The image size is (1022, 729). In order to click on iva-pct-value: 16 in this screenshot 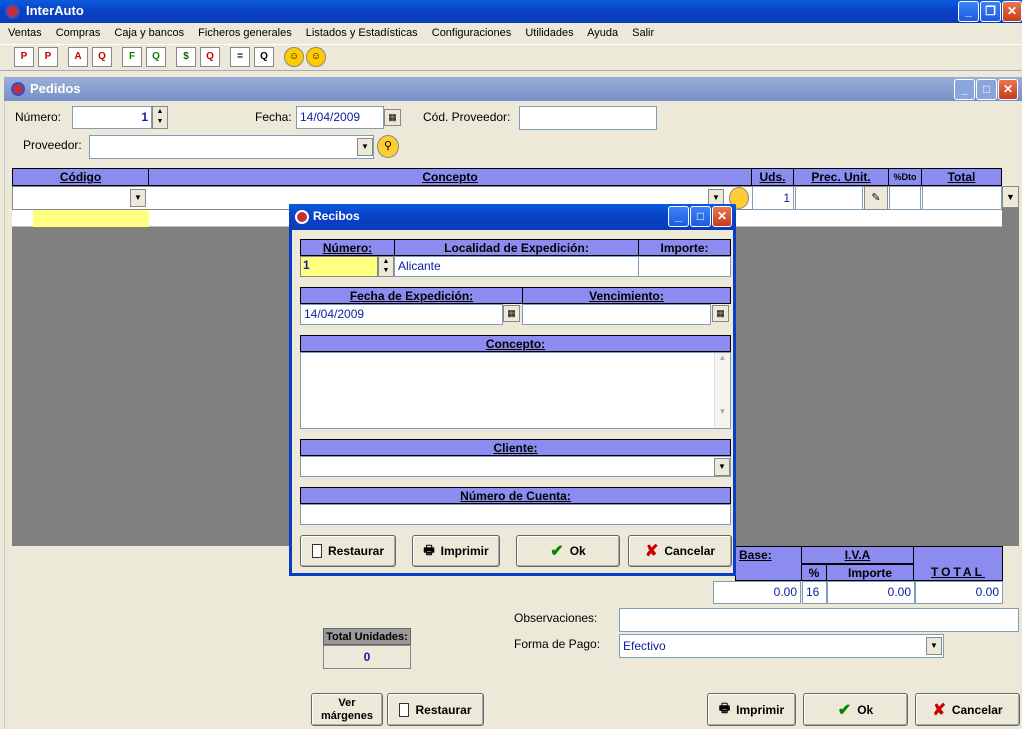, I will do `click(814, 592)`.